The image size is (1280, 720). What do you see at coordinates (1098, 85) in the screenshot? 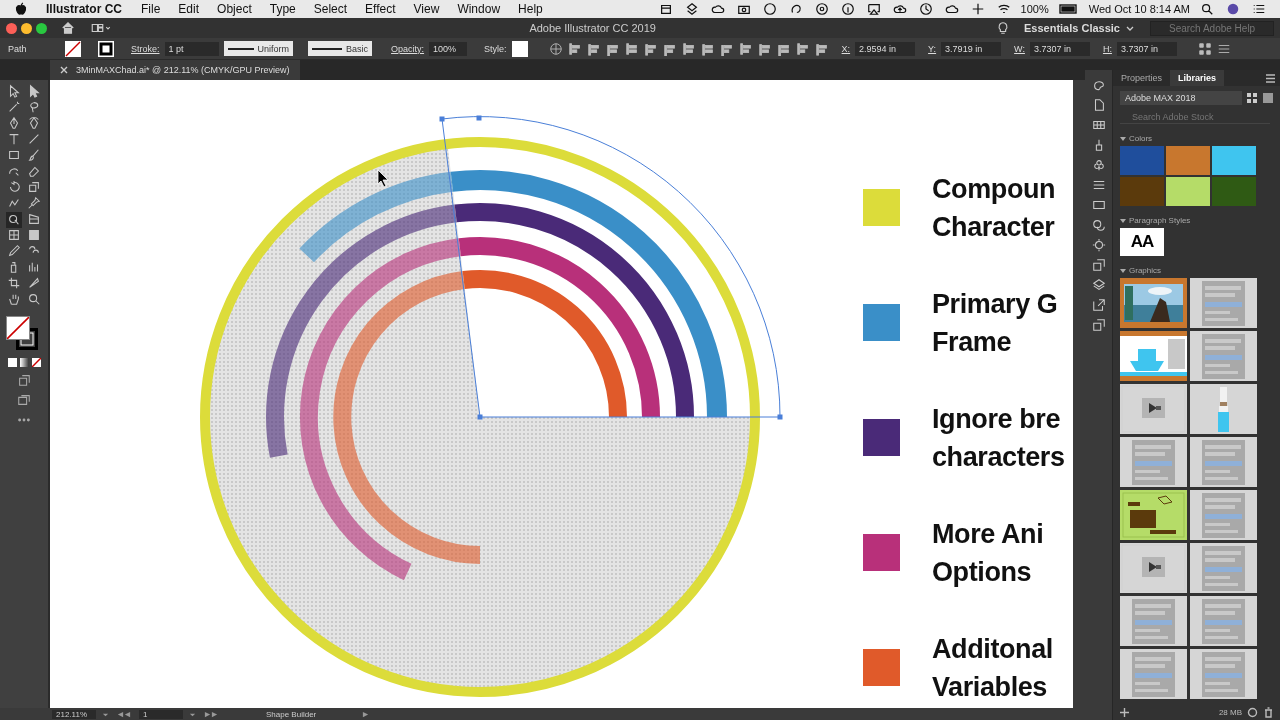
I see `palette-icon` at bounding box center [1098, 85].